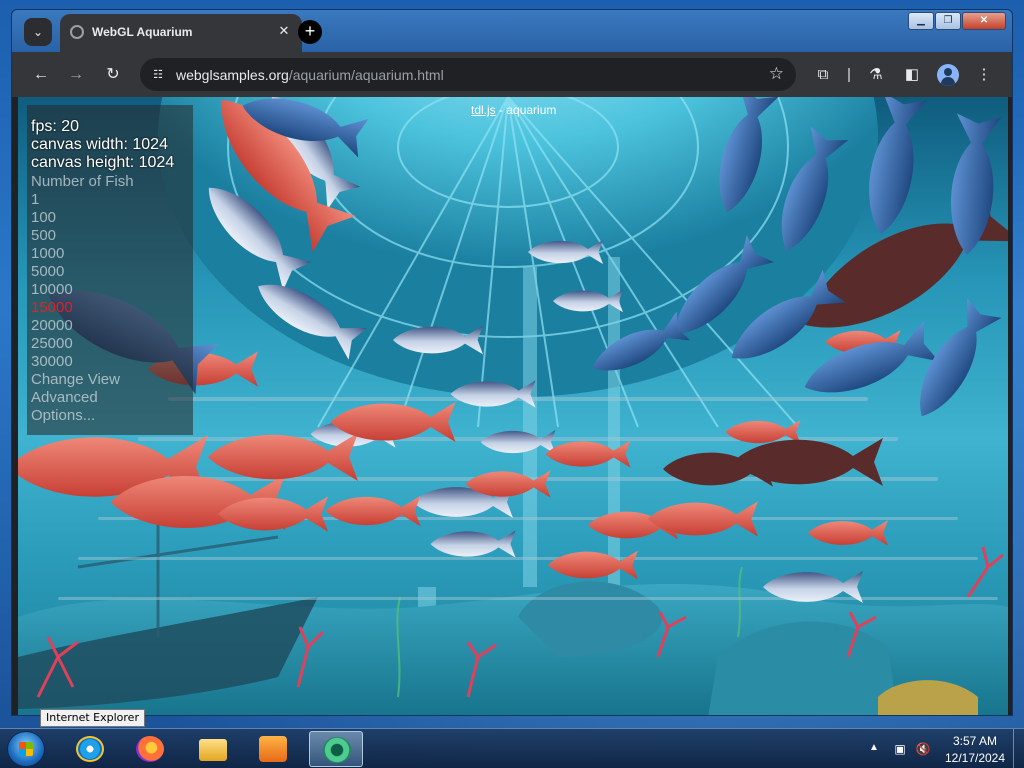 This screenshot has height=768, width=1024. I want to click on internet-explorer-icon, so click(90, 749).